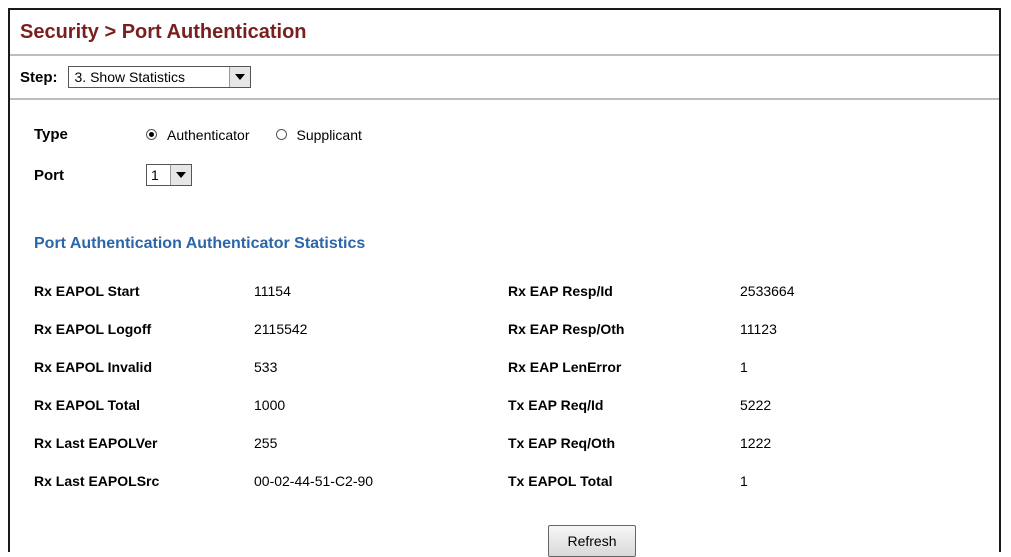  I want to click on port-row: Port 1, so click(113, 175).